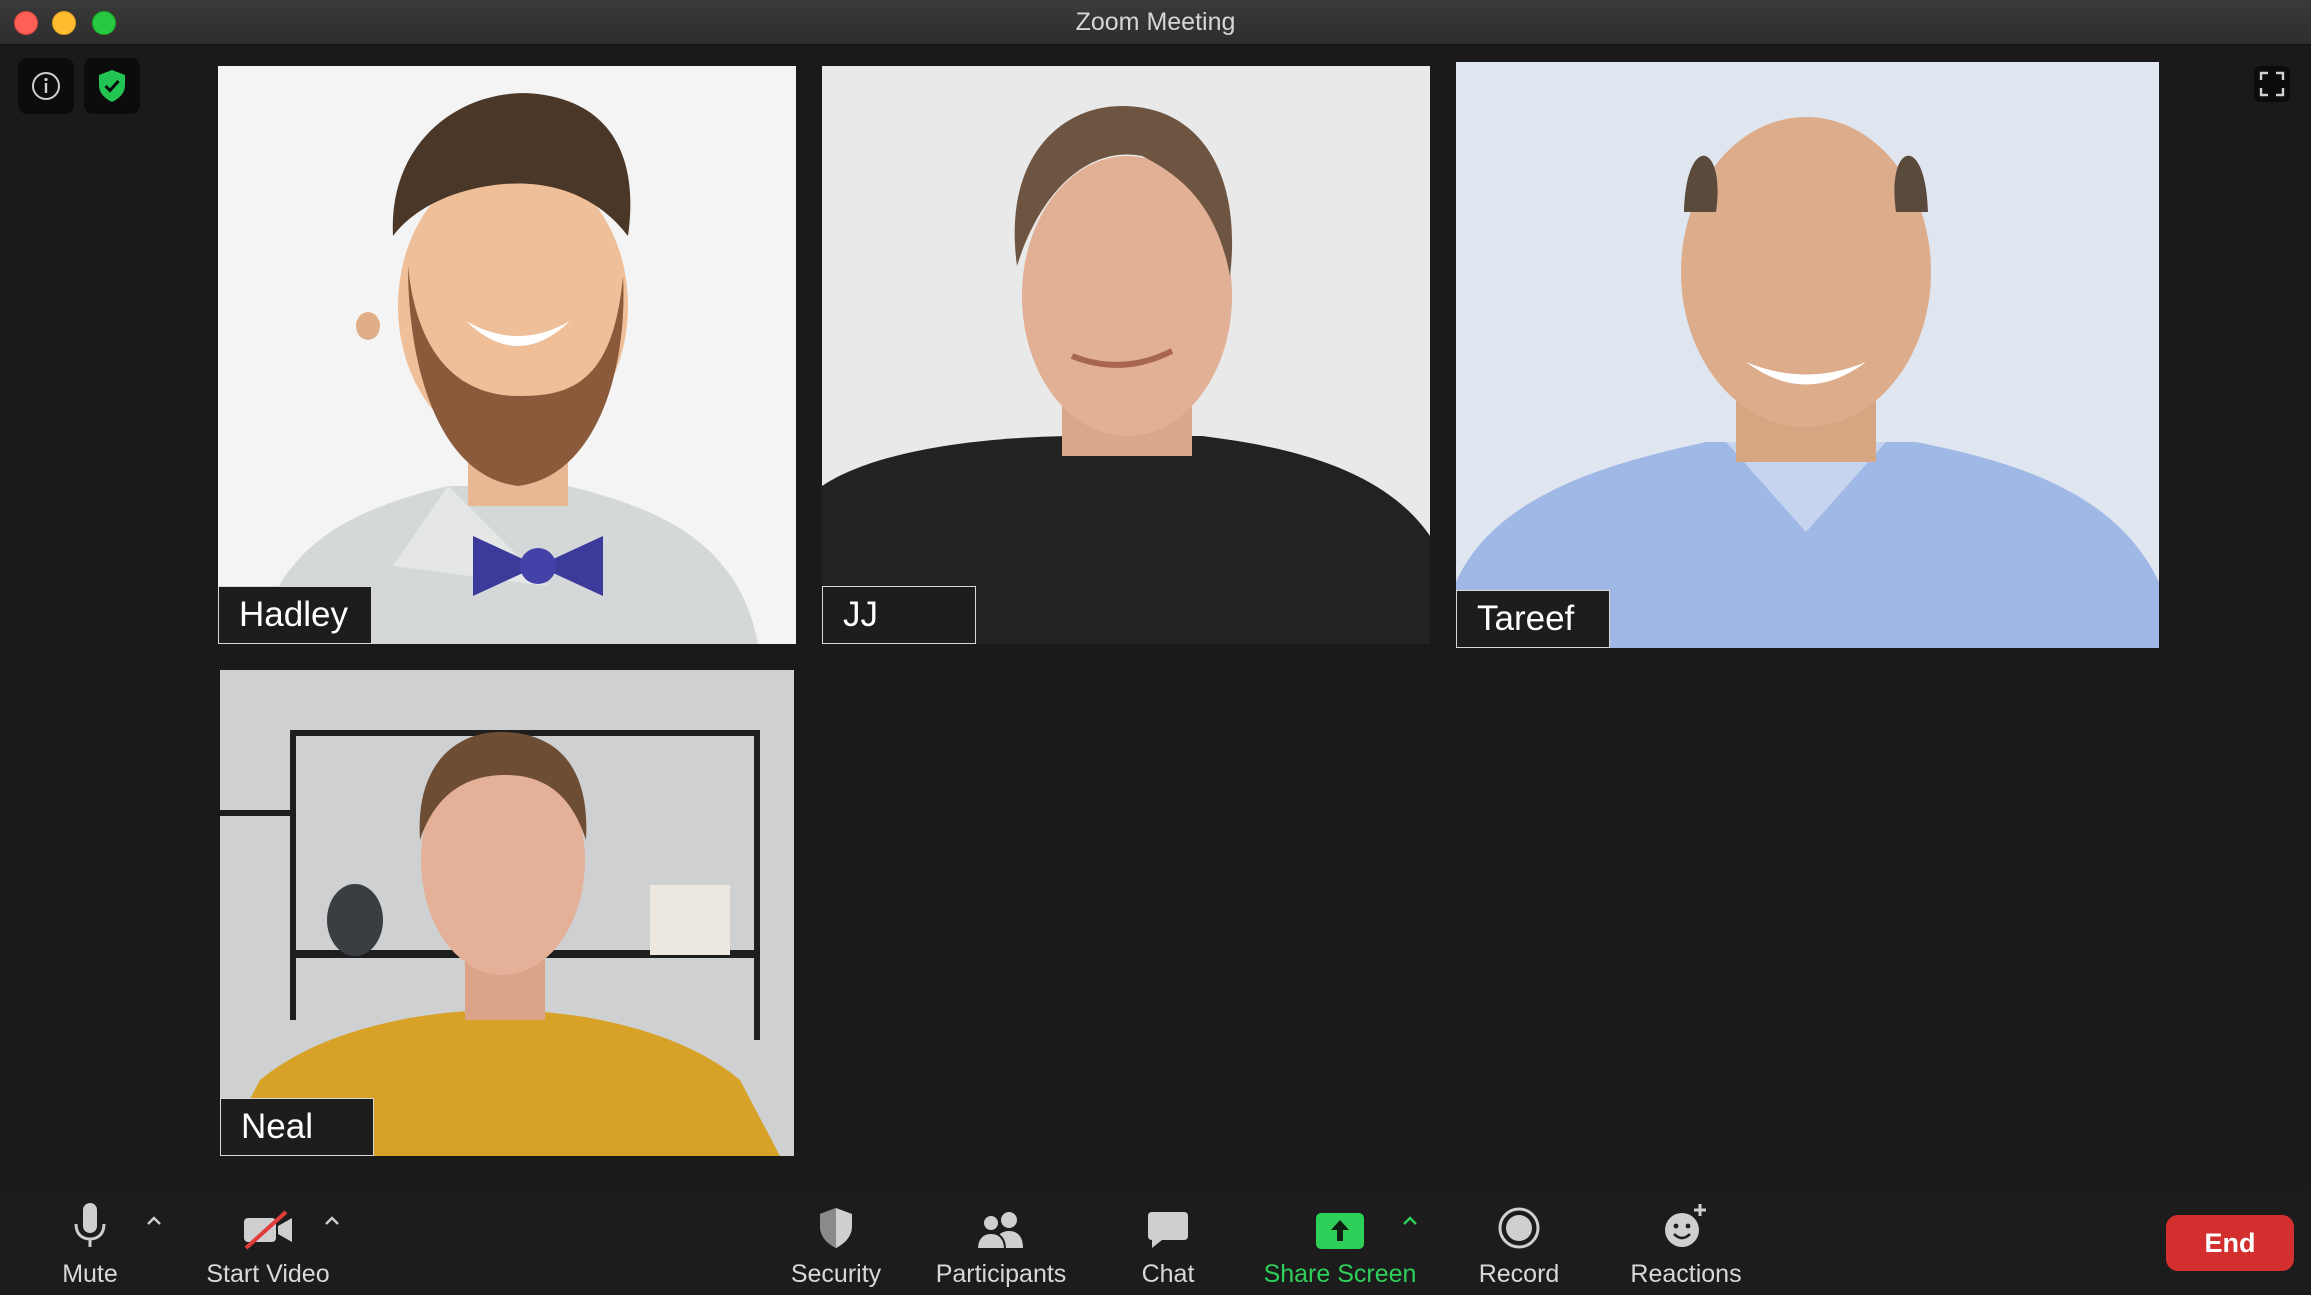  What do you see at coordinates (268, 1230) in the screenshot?
I see `video-off-icon` at bounding box center [268, 1230].